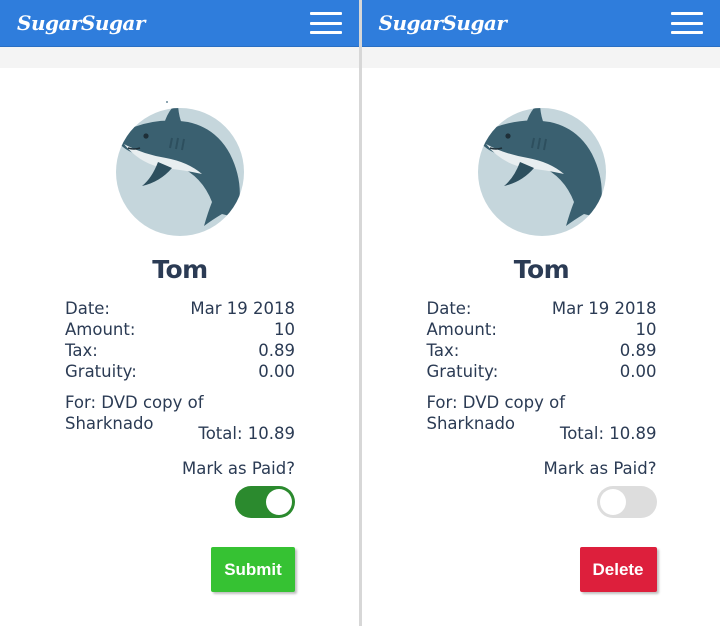 Image resolution: width=720 pixels, height=626 pixels. I want to click on delete-button: Delete, so click(618, 569).